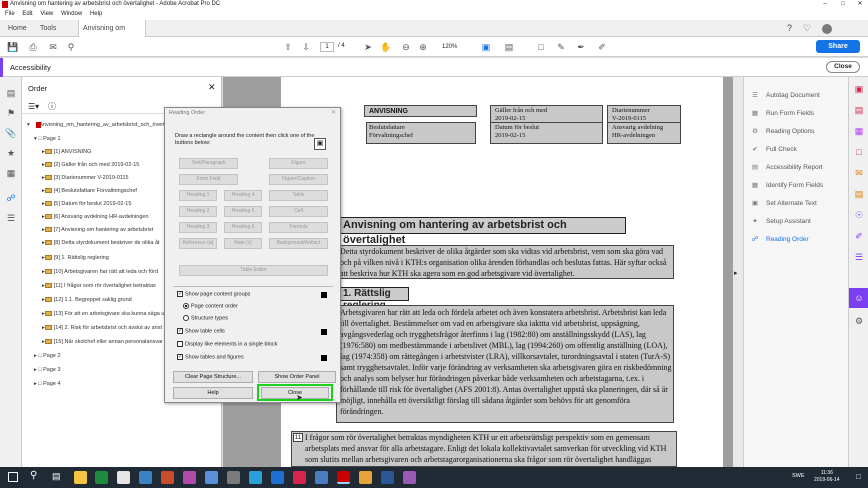 The image size is (868, 488). Describe the element at coordinates (80, 477) in the screenshot. I see `file-explorer-icon` at that location.